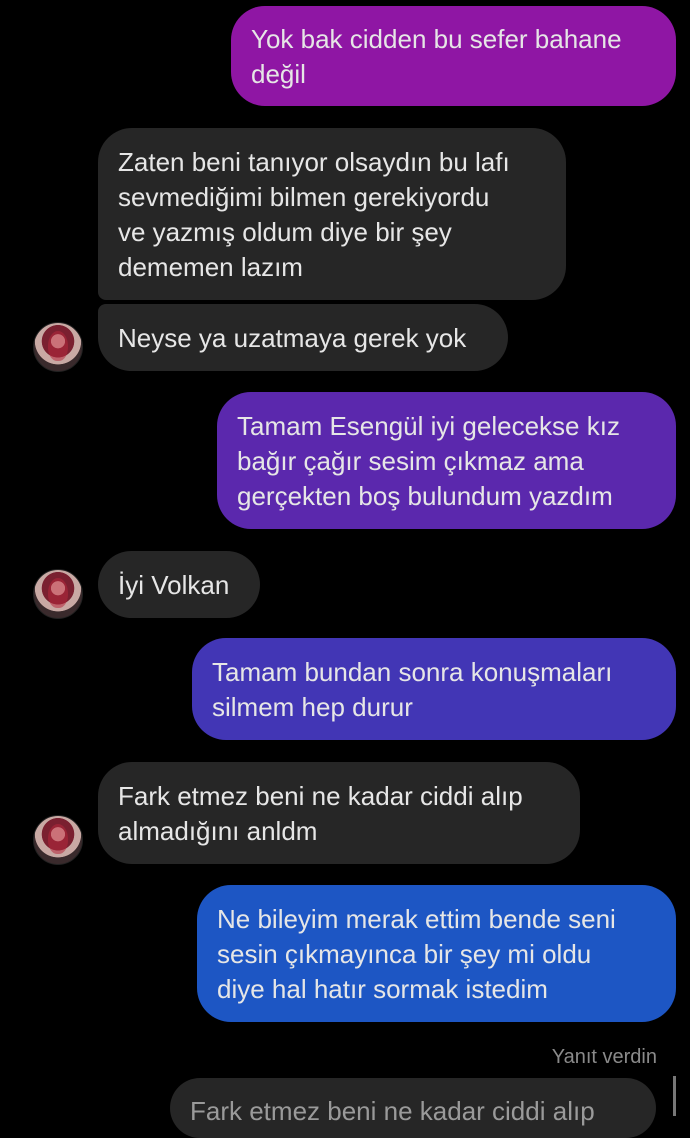 The height and width of the screenshot is (1138, 690). Describe the element at coordinates (674, 1096) in the screenshot. I see `scrollbar` at that location.